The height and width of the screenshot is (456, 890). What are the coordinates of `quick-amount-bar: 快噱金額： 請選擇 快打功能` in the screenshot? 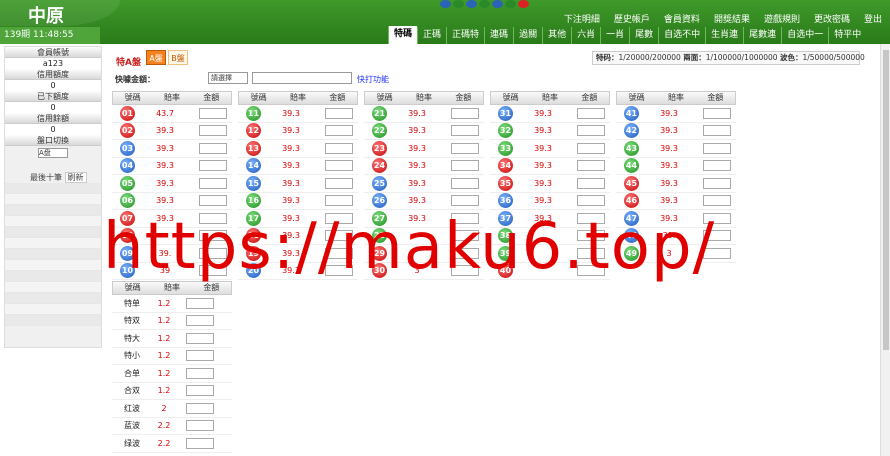 It's located at (486, 79).